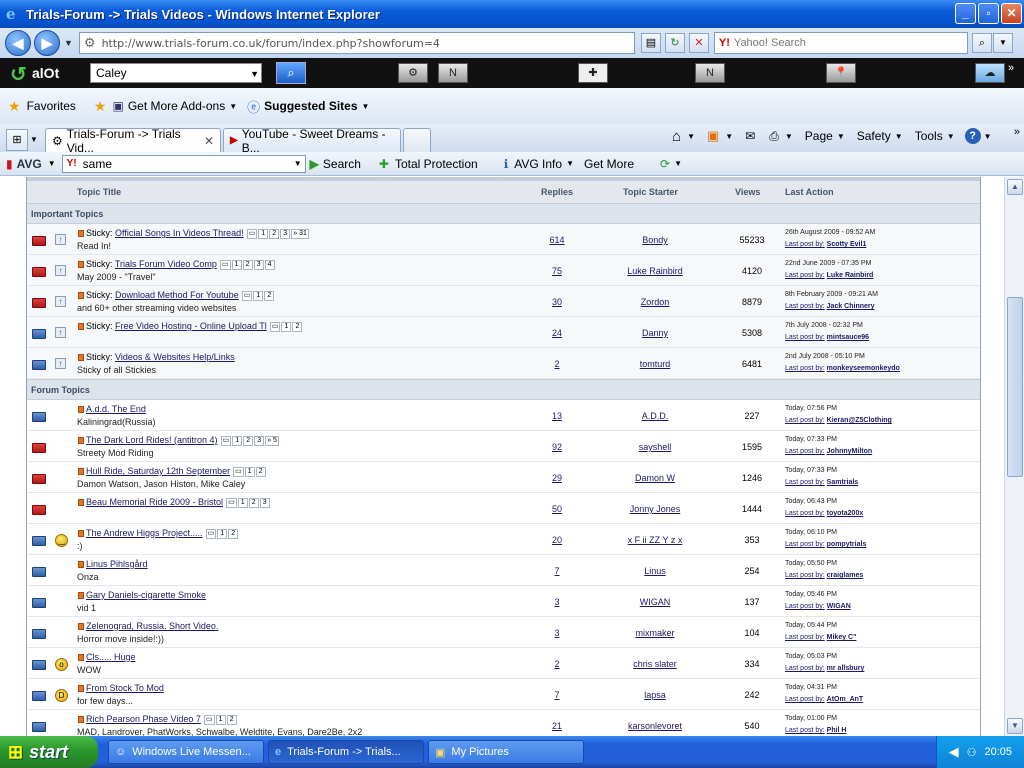 This screenshot has width=1024, height=768. I want to click on refresh-button: ↻, so click(674, 43).